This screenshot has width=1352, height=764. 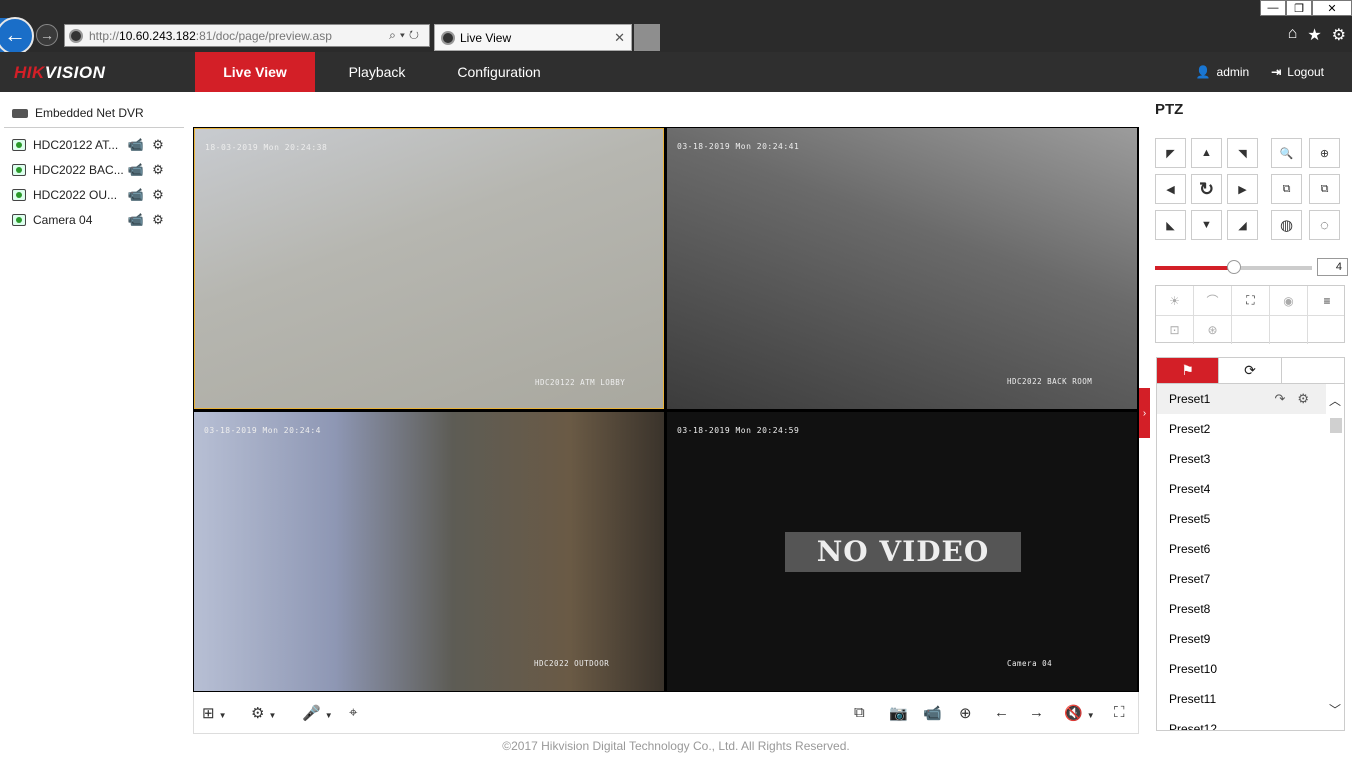 I want to click on scrollbar-thumb, so click(x=1336, y=425).